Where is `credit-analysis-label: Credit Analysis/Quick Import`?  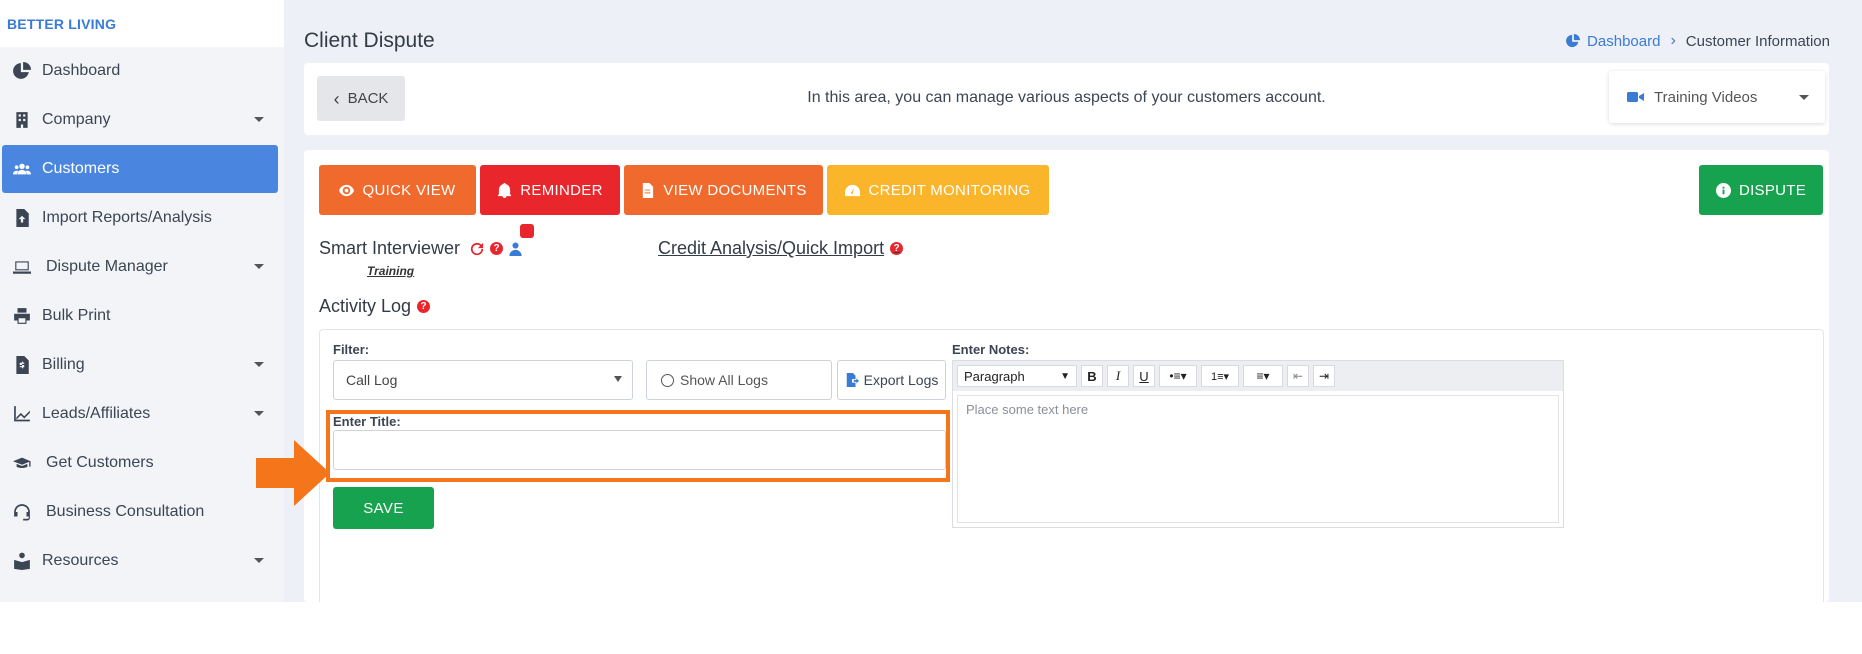
credit-analysis-label: Credit Analysis/Quick Import is located at coordinates (771, 248).